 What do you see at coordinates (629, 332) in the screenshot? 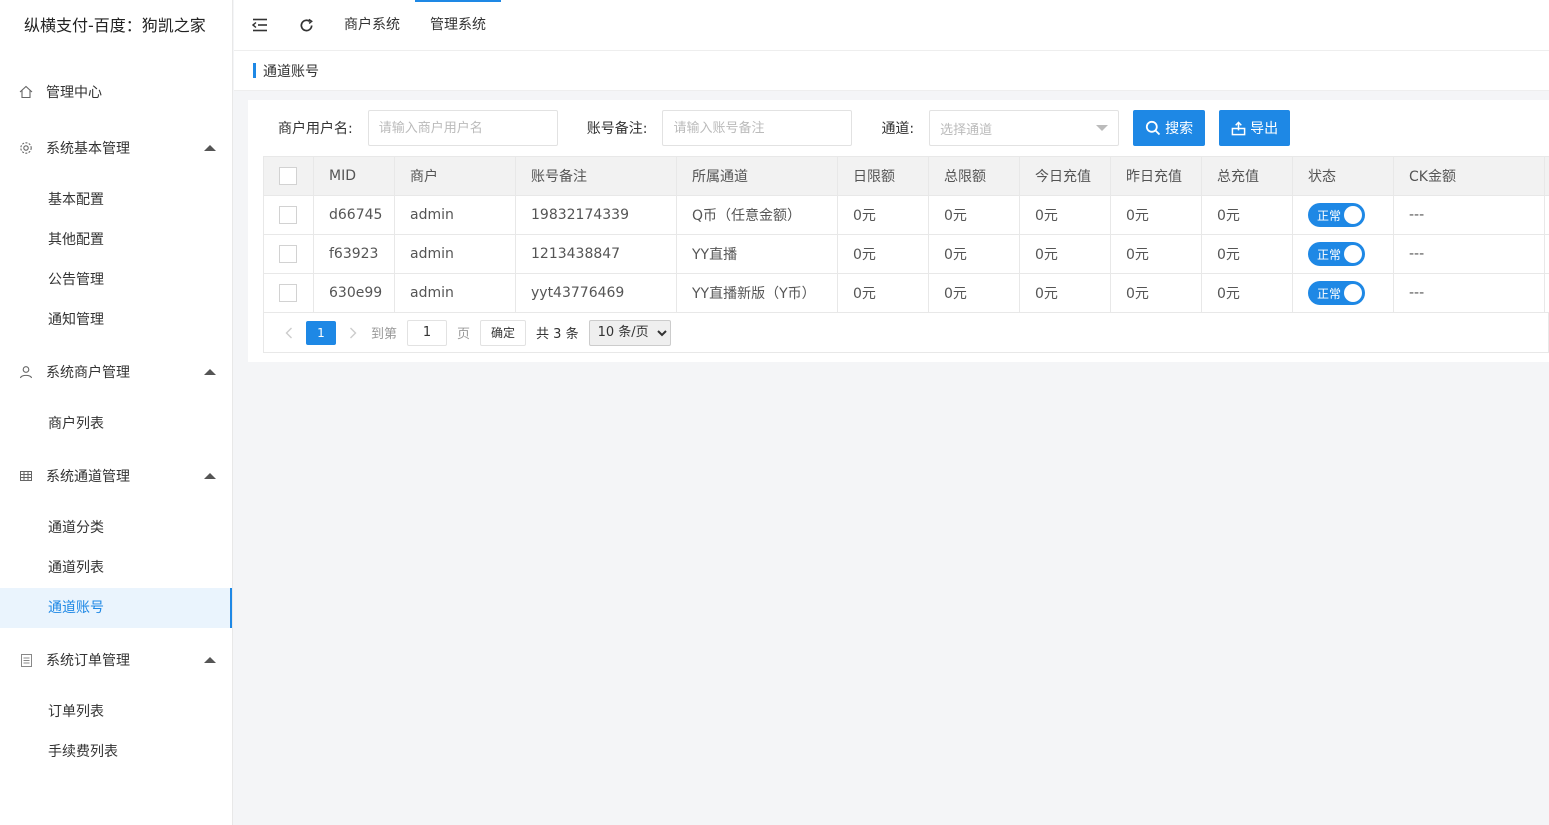
I see `page-size-select: 10 条/页` at bounding box center [629, 332].